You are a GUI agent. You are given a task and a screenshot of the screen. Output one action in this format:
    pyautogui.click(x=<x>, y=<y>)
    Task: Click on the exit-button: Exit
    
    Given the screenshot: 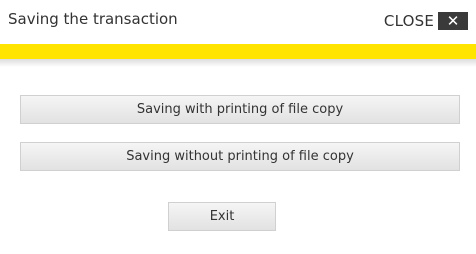 What is the action you would take?
    pyautogui.click(x=222, y=216)
    